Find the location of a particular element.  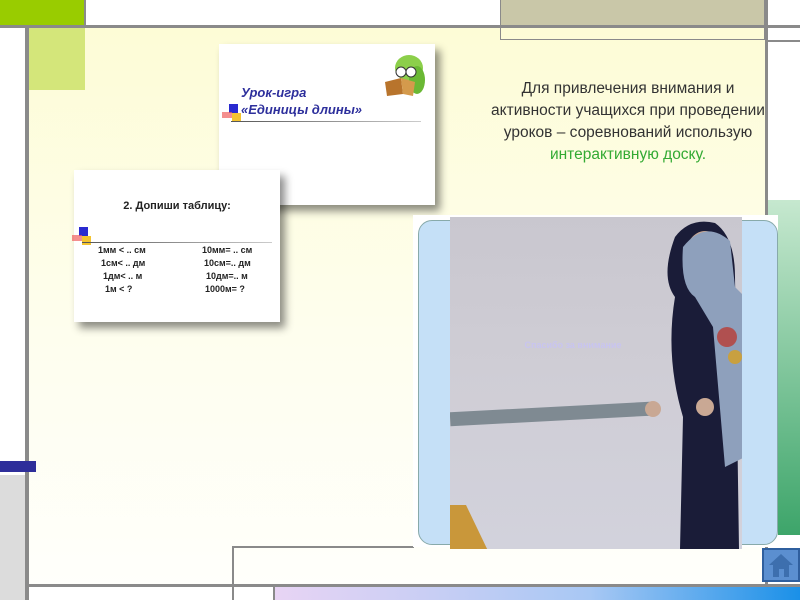

lesson-title-line-1: Урок-игра is located at coordinates (274, 92).